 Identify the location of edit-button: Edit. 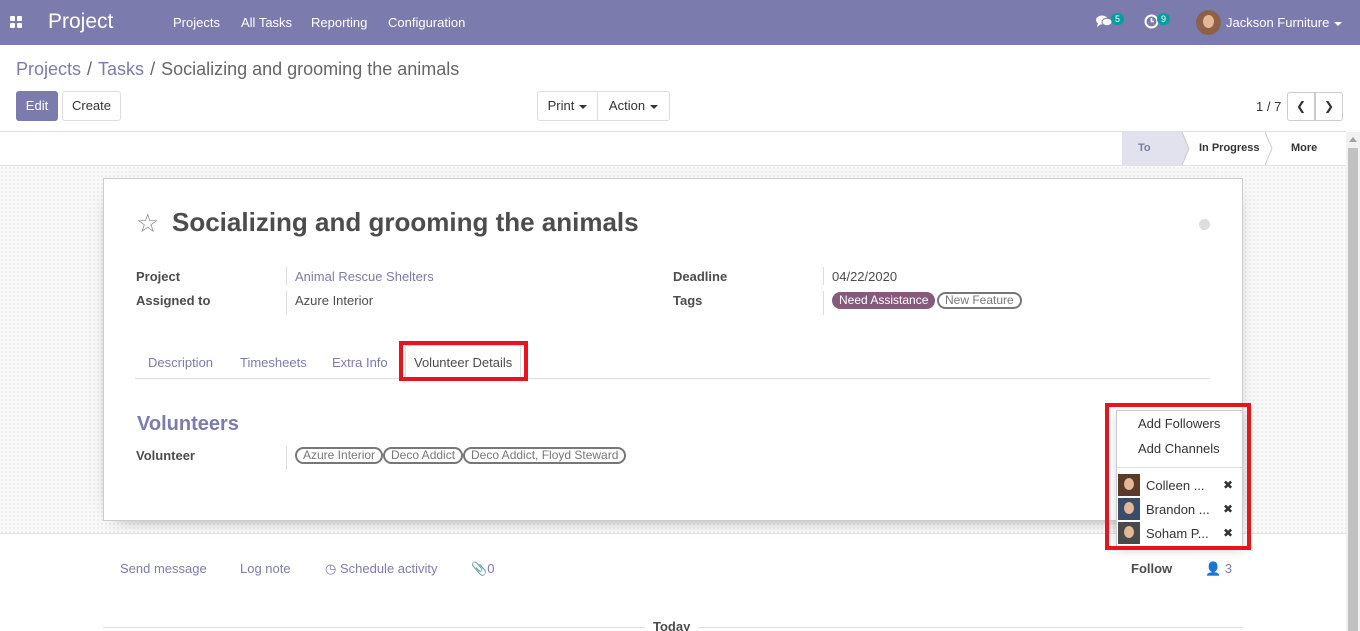
(37, 106).